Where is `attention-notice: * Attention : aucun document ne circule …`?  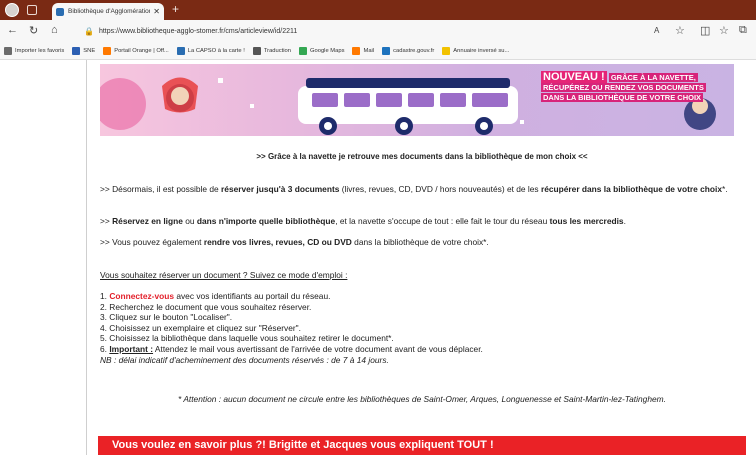
attention-notice: * Attention : aucun document ne circule … is located at coordinates (422, 399).